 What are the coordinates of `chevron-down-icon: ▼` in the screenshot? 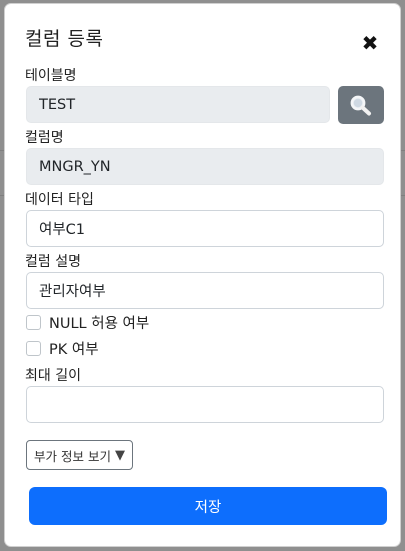 It's located at (119, 455).